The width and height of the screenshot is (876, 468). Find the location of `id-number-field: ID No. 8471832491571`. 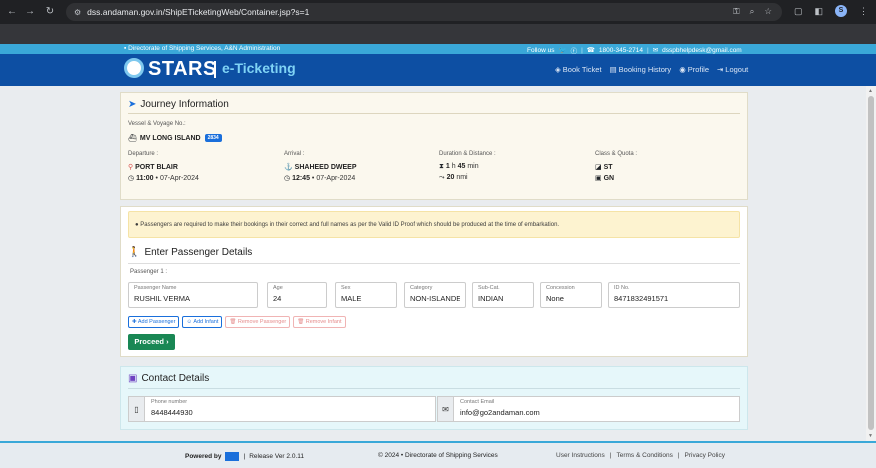

id-number-field: ID No. 8471832491571 is located at coordinates (674, 295).